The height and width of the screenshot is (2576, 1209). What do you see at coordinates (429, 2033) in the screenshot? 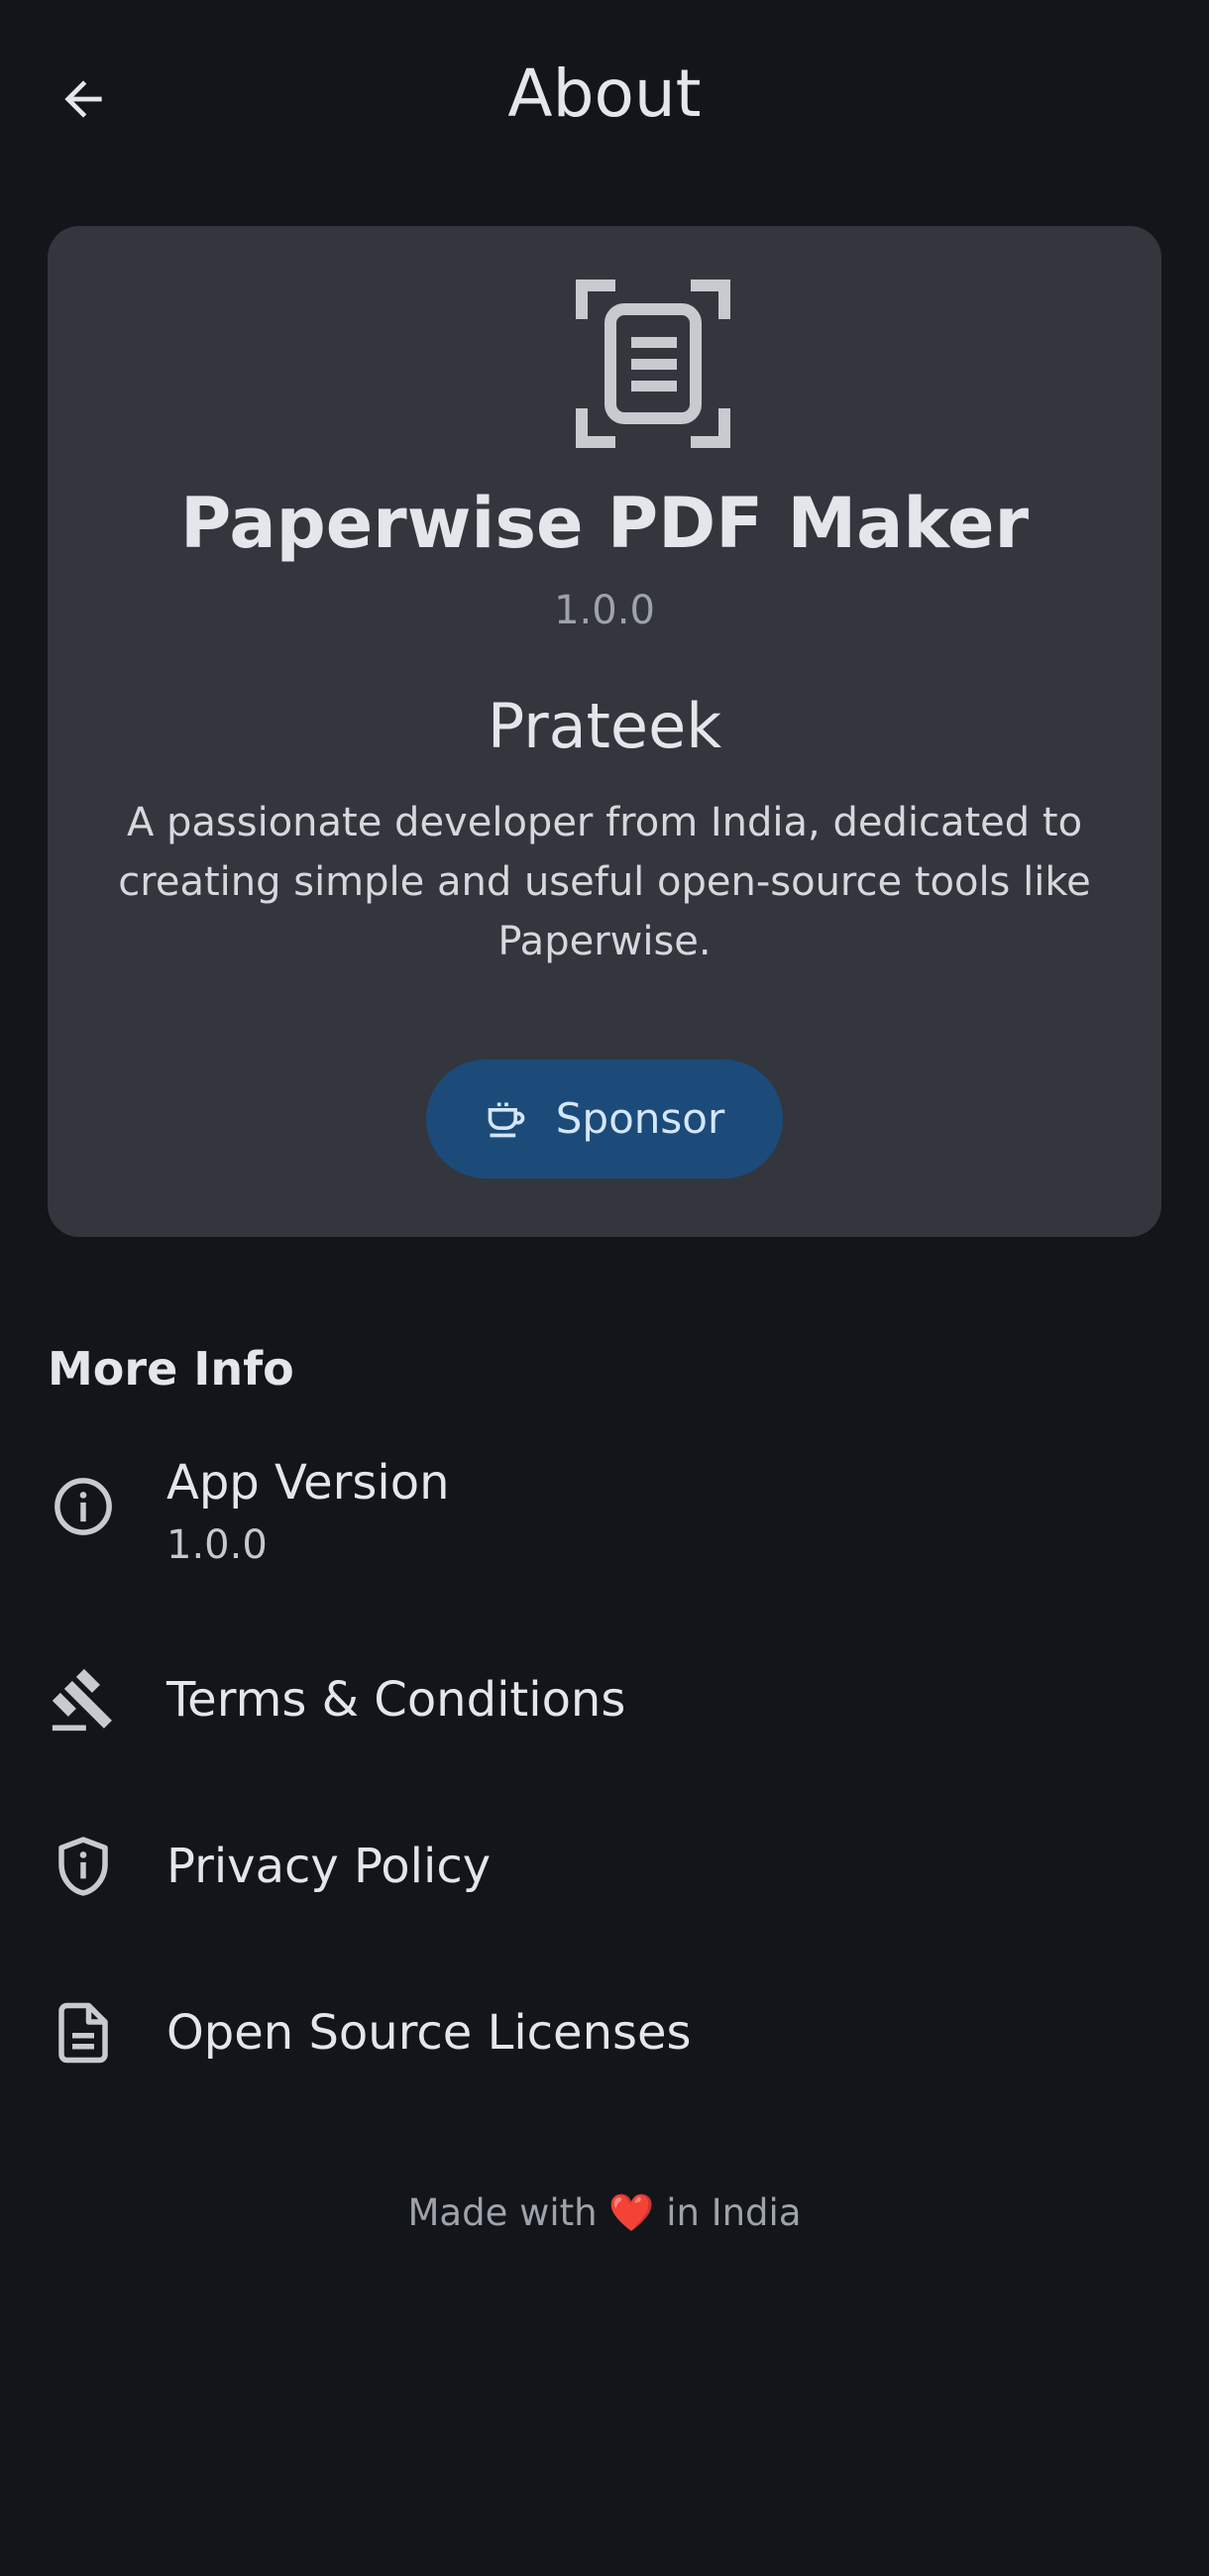
I see `licenses-label: Open Source Licenses` at bounding box center [429, 2033].